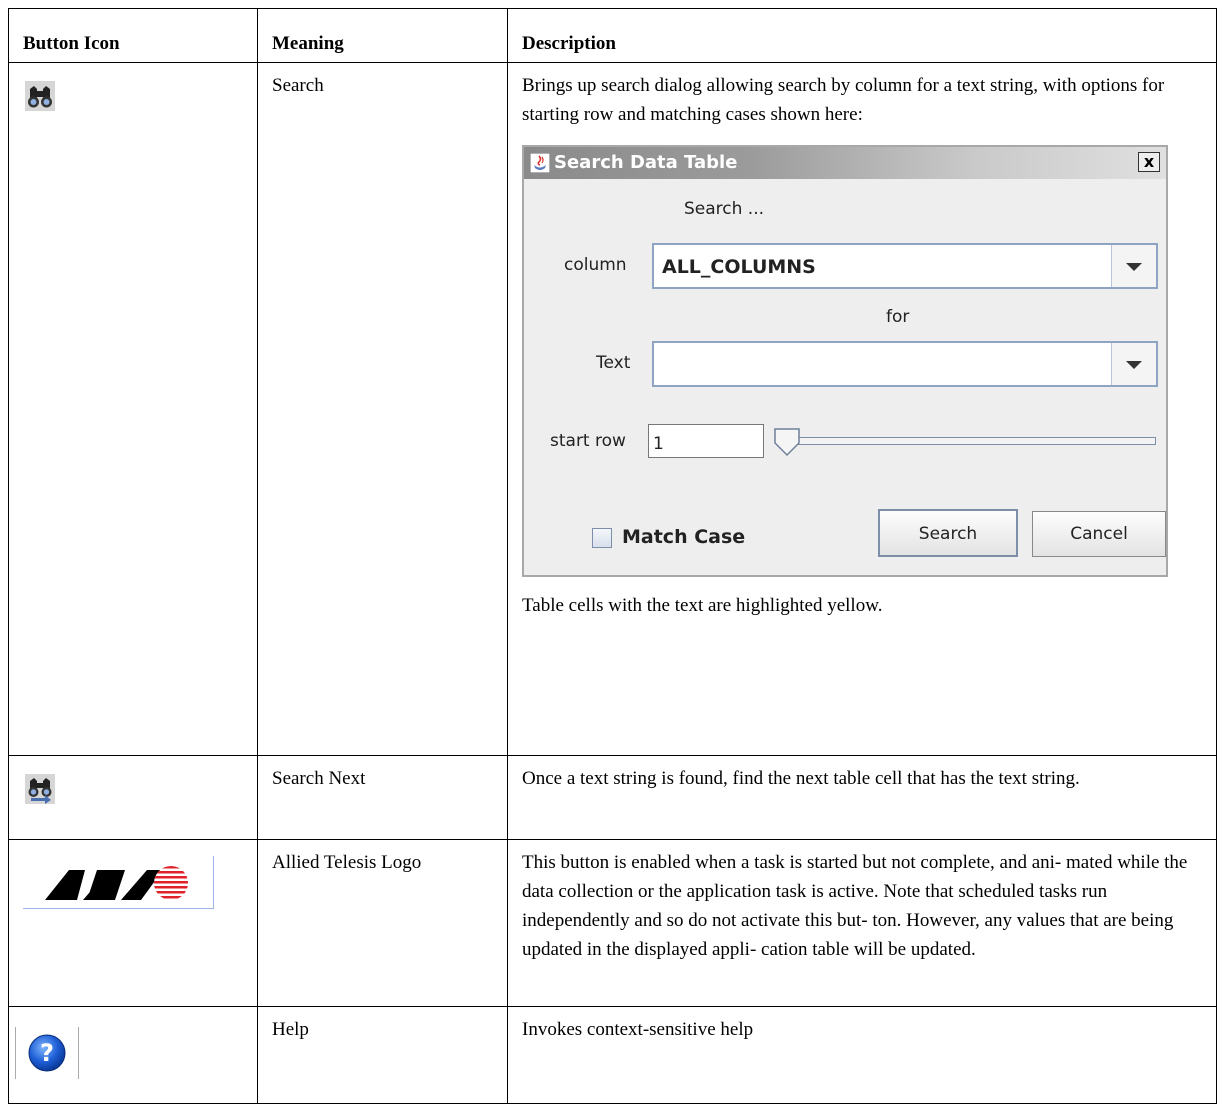  Describe the element at coordinates (588, 441) in the screenshot. I see `start-row-label: start row` at that location.